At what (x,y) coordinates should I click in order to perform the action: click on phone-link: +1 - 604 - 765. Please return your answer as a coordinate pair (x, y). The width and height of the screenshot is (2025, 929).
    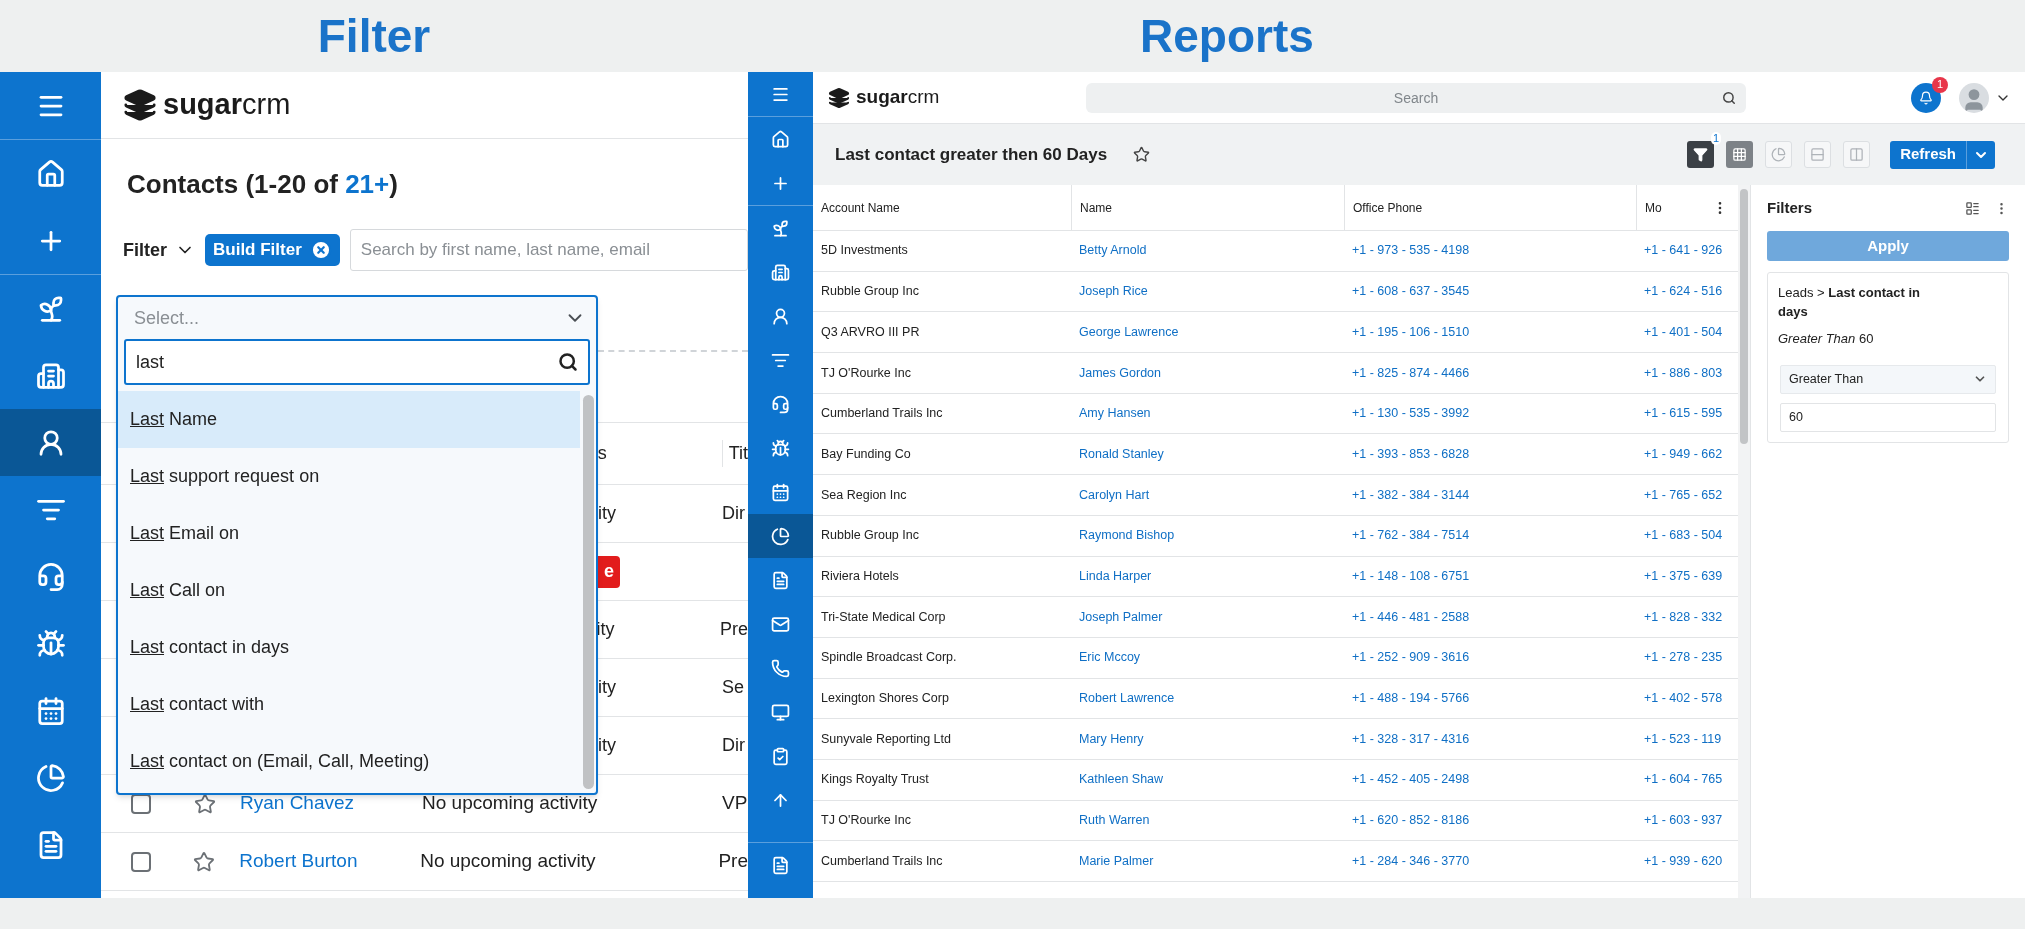
    Looking at the image, I should click on (1687, 780).